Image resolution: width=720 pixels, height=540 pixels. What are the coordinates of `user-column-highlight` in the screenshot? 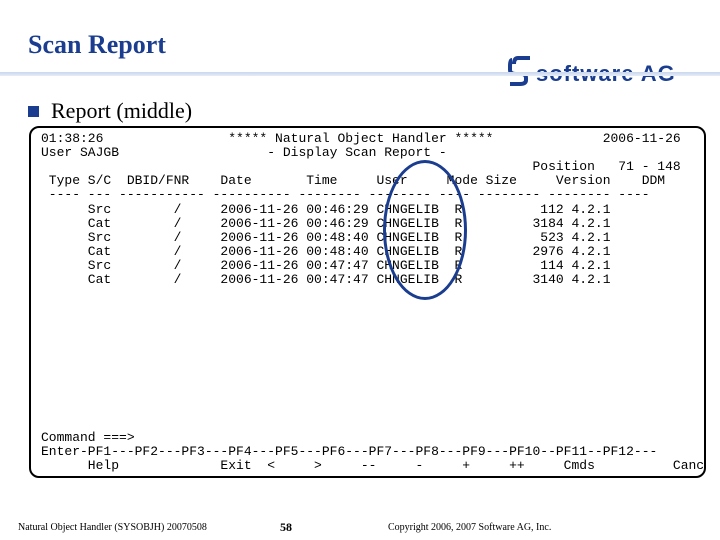 It's located at (425, 230).